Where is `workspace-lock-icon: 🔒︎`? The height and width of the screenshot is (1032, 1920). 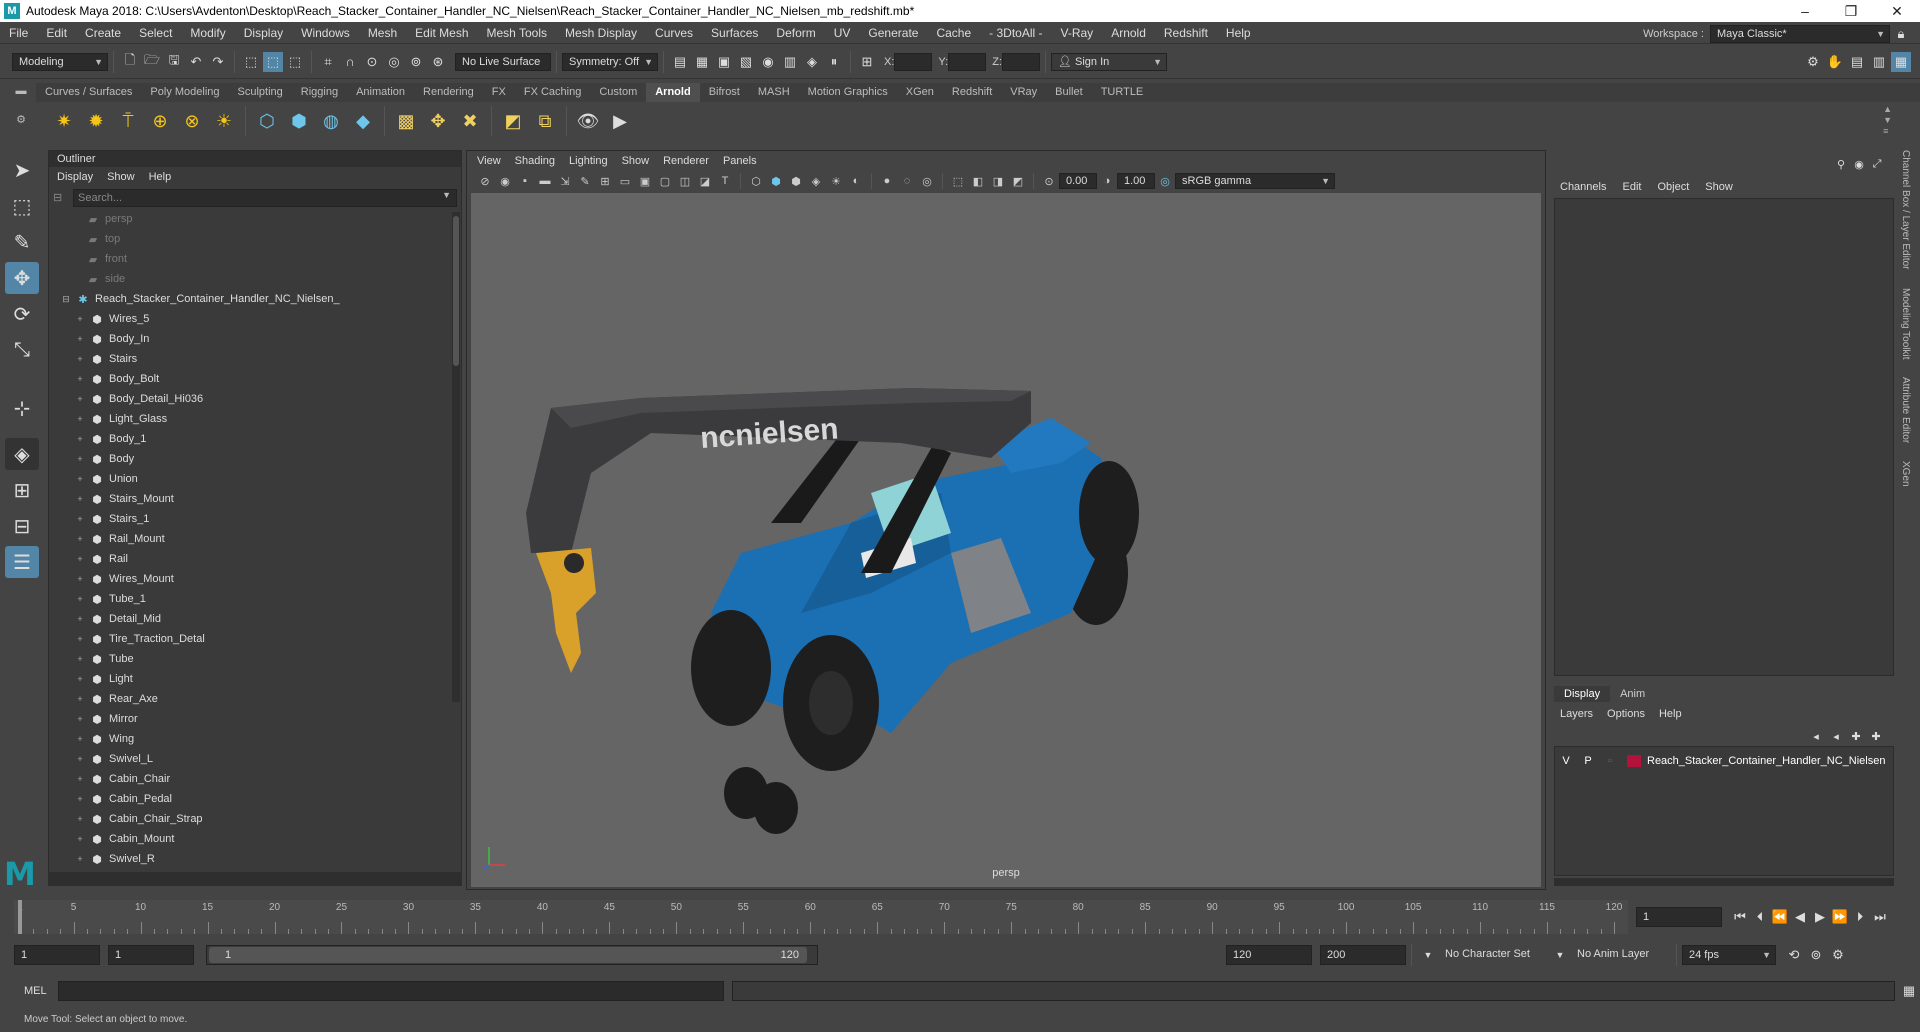 workspace-lock-icon: 🔒︎ is located at coordinates (1901, 34).